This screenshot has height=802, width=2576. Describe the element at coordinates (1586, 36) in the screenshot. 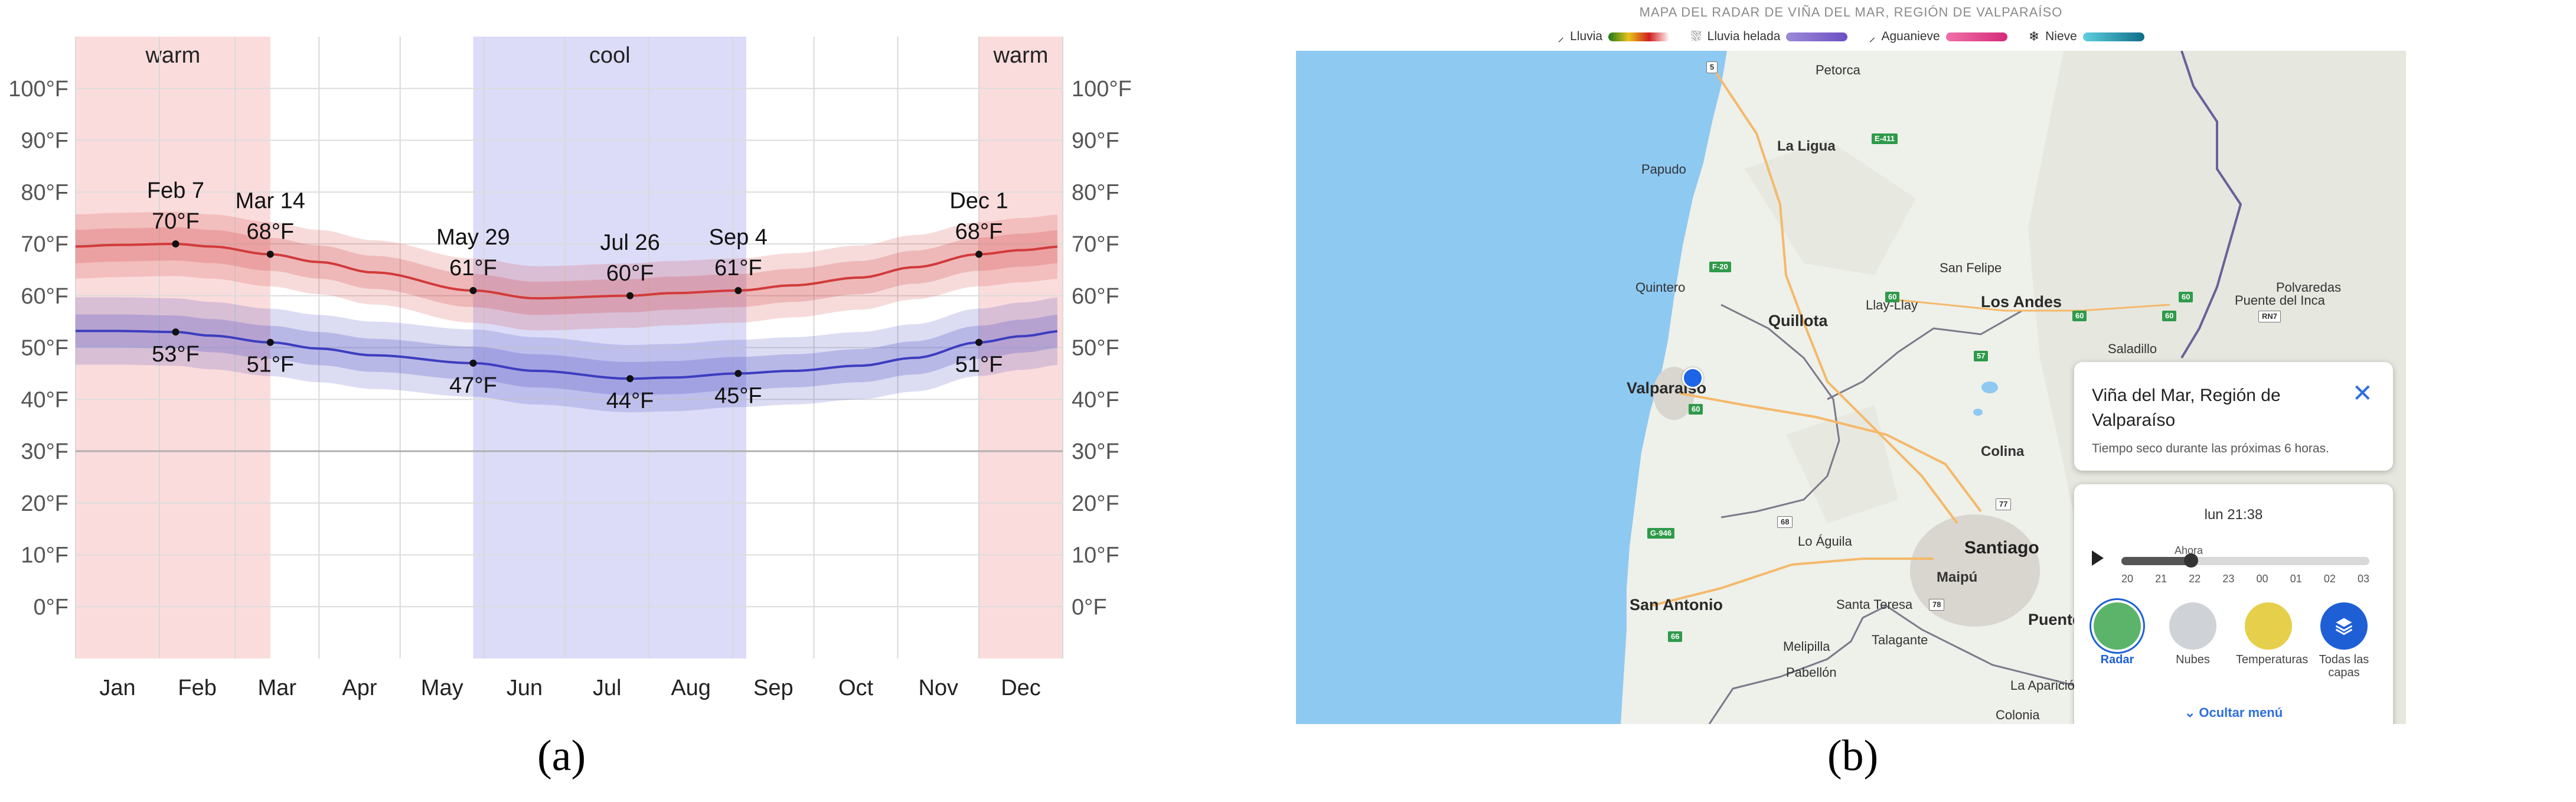

I see `legend-label: Lluvia` at that location.